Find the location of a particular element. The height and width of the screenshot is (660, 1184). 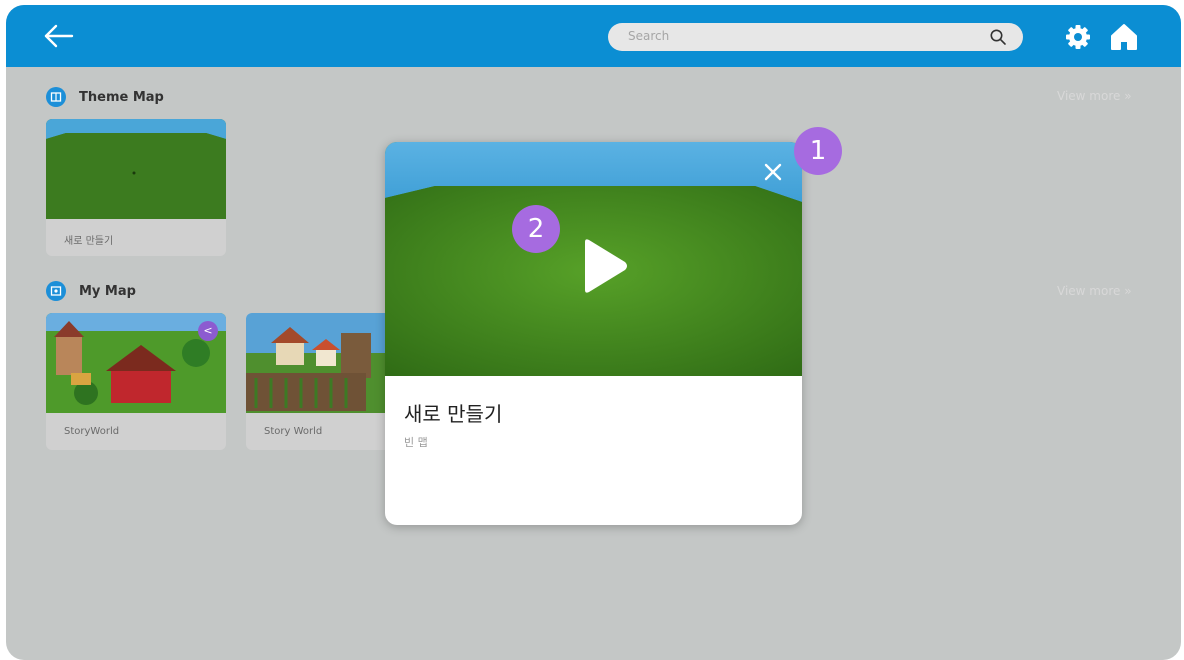

map-card: 새로 만들기 is located at coordinates (136, 187).